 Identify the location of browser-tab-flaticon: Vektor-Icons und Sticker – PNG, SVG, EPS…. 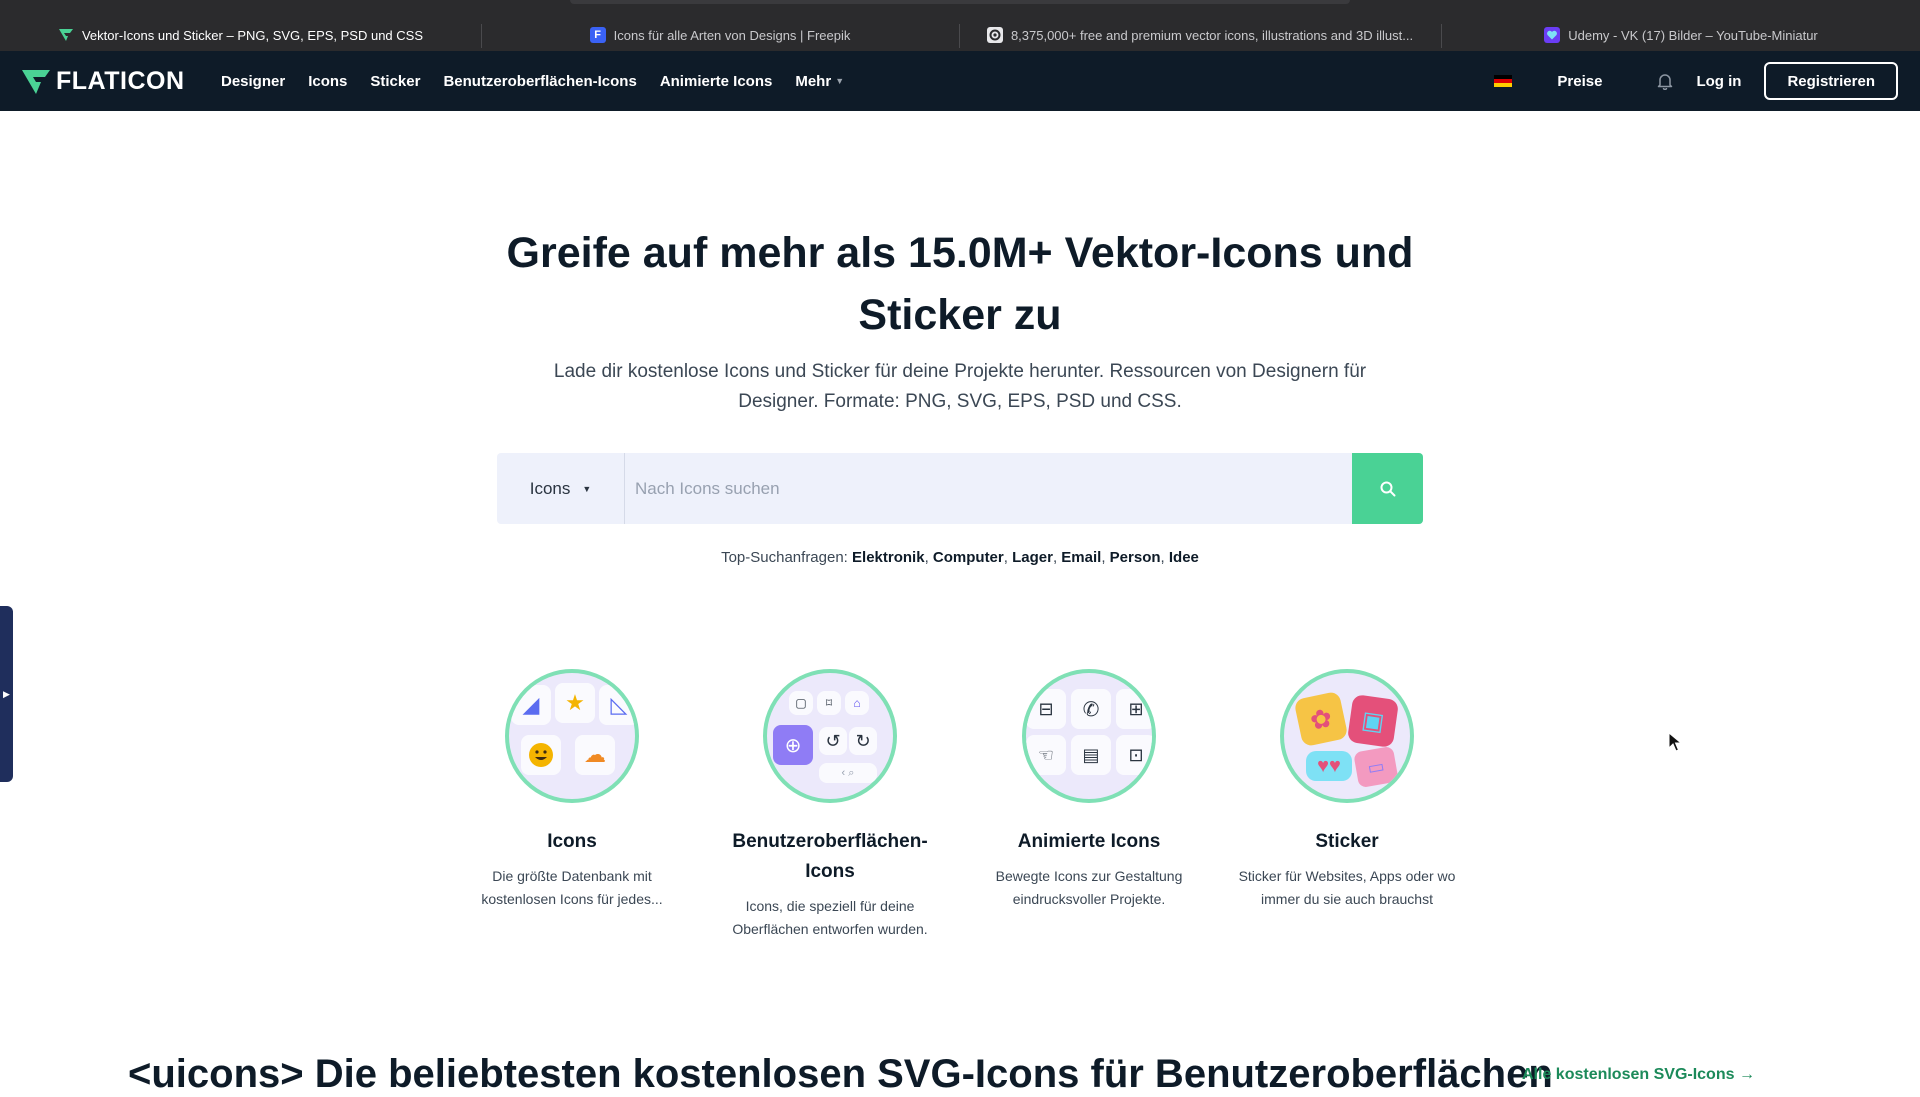
(240, 35).